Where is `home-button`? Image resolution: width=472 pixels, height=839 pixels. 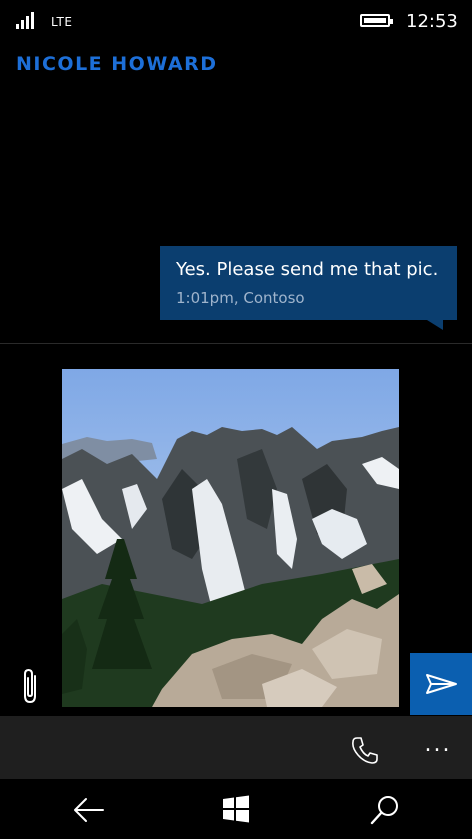
home-button is located at coordinates (236, 809).